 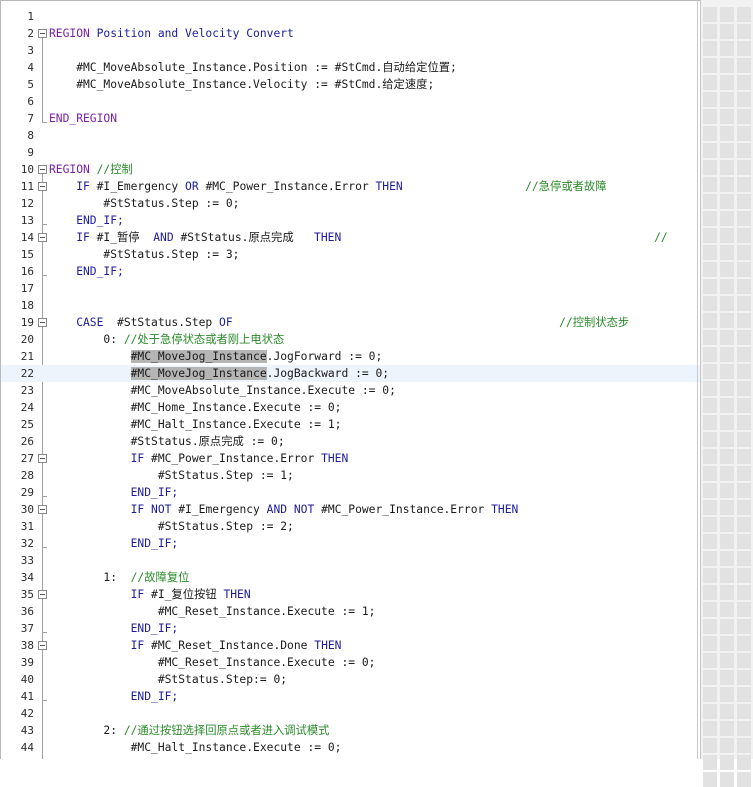 What do you see at coordinates (350, 560) in the screenshot?
I see `code-line: 33` at bounding box center [350, 560].